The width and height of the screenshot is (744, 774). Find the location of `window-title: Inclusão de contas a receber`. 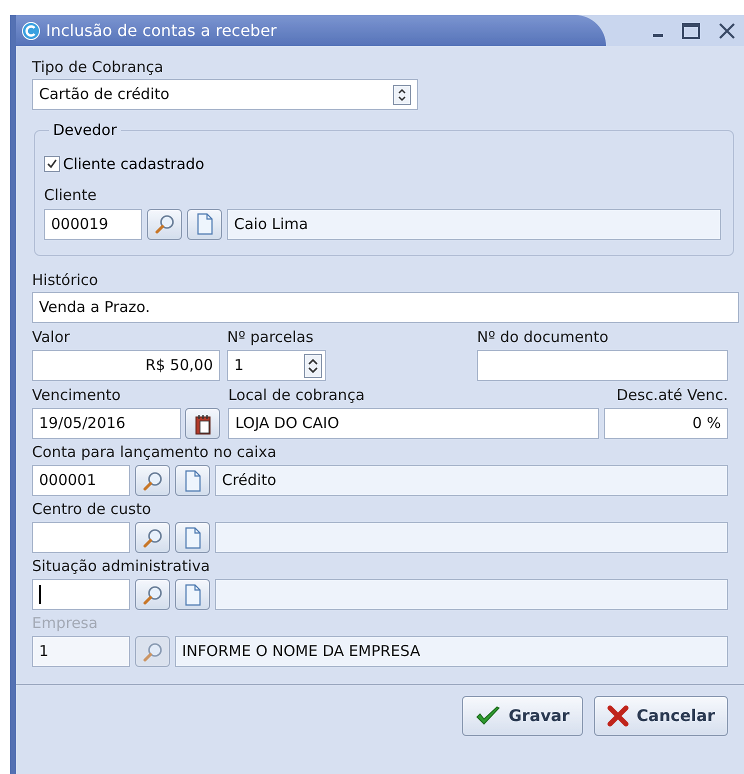

window-title: Inclusão de contas a receber is located at coordinates (161, 31).